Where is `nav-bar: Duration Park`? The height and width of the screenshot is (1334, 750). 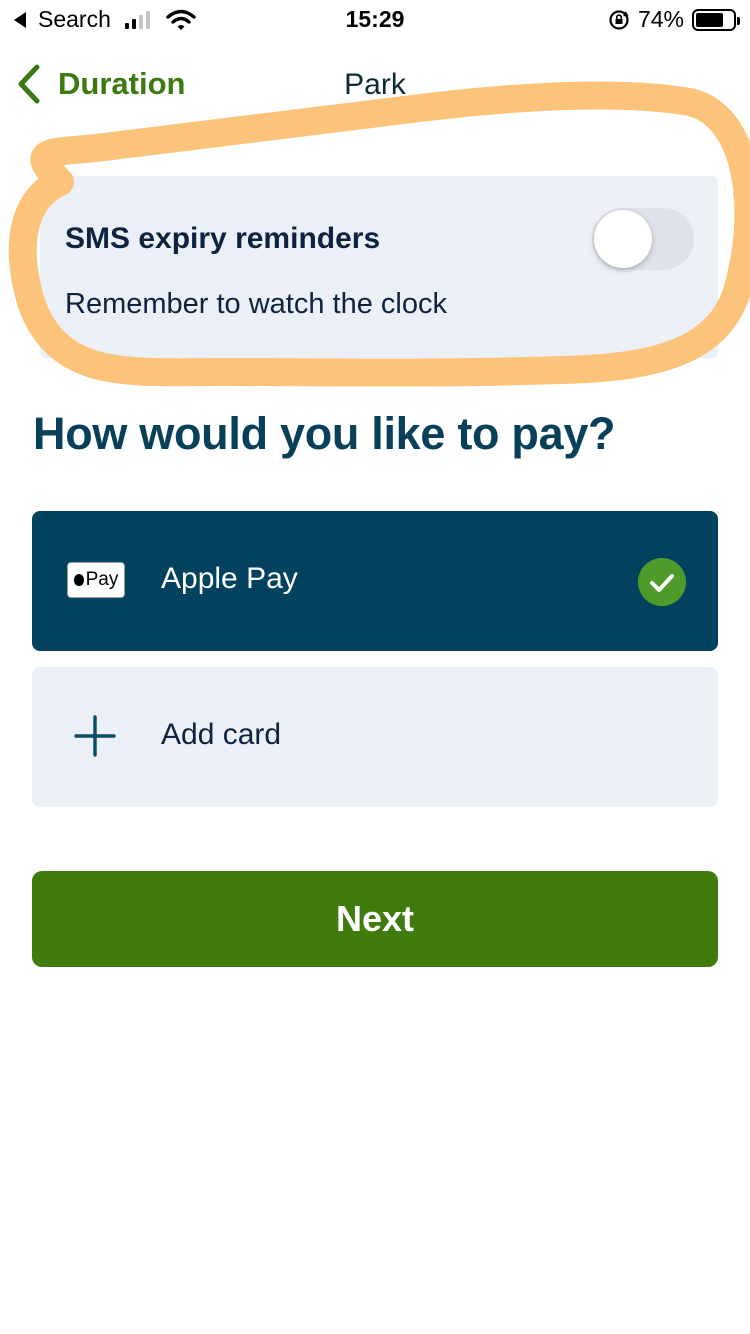
nav-bar: Duration Park is located at coordinates (375, 86).